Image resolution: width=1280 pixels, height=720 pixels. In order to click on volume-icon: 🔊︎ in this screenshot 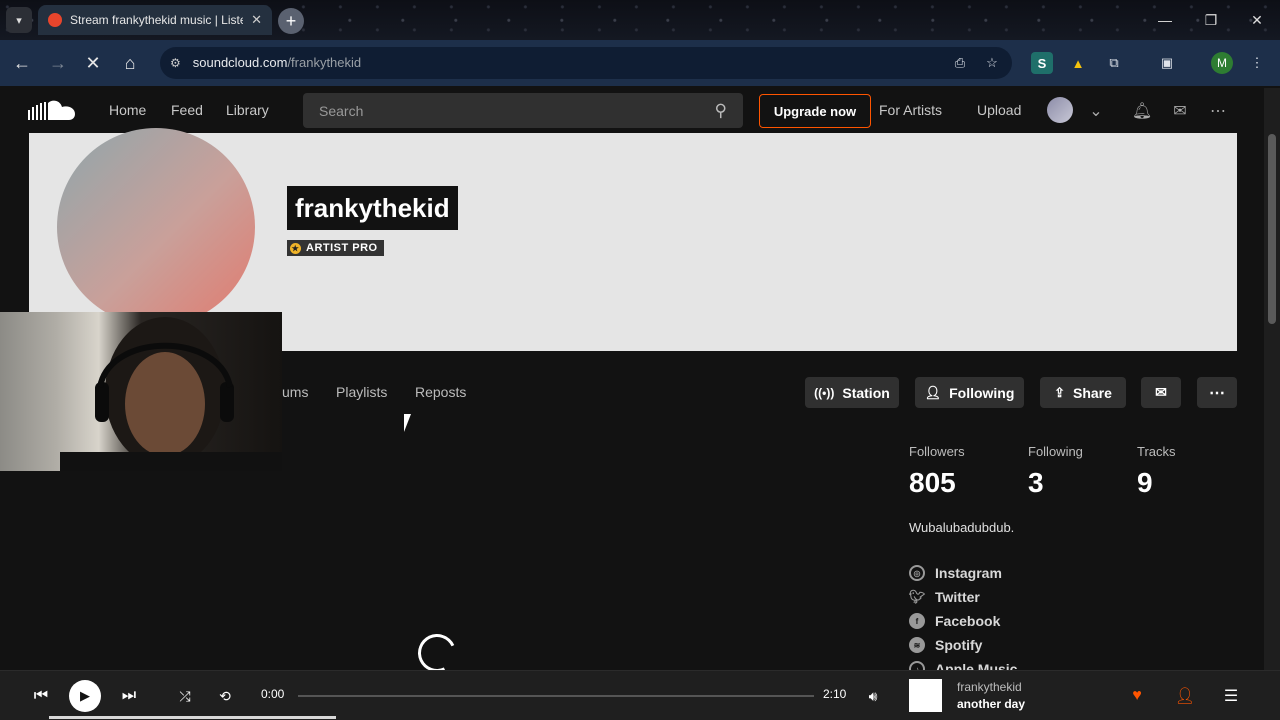, I will do `click(873, 696)`.